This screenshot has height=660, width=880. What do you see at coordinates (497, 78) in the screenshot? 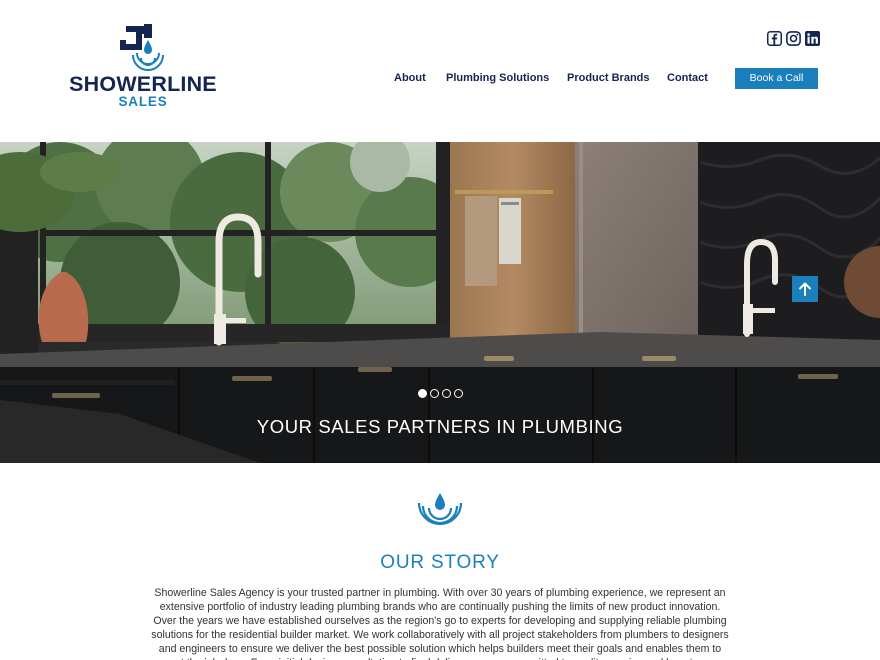
I see `nav-plumbing-solutions: Plumbing Solutions` at bounding box center [497, 78].